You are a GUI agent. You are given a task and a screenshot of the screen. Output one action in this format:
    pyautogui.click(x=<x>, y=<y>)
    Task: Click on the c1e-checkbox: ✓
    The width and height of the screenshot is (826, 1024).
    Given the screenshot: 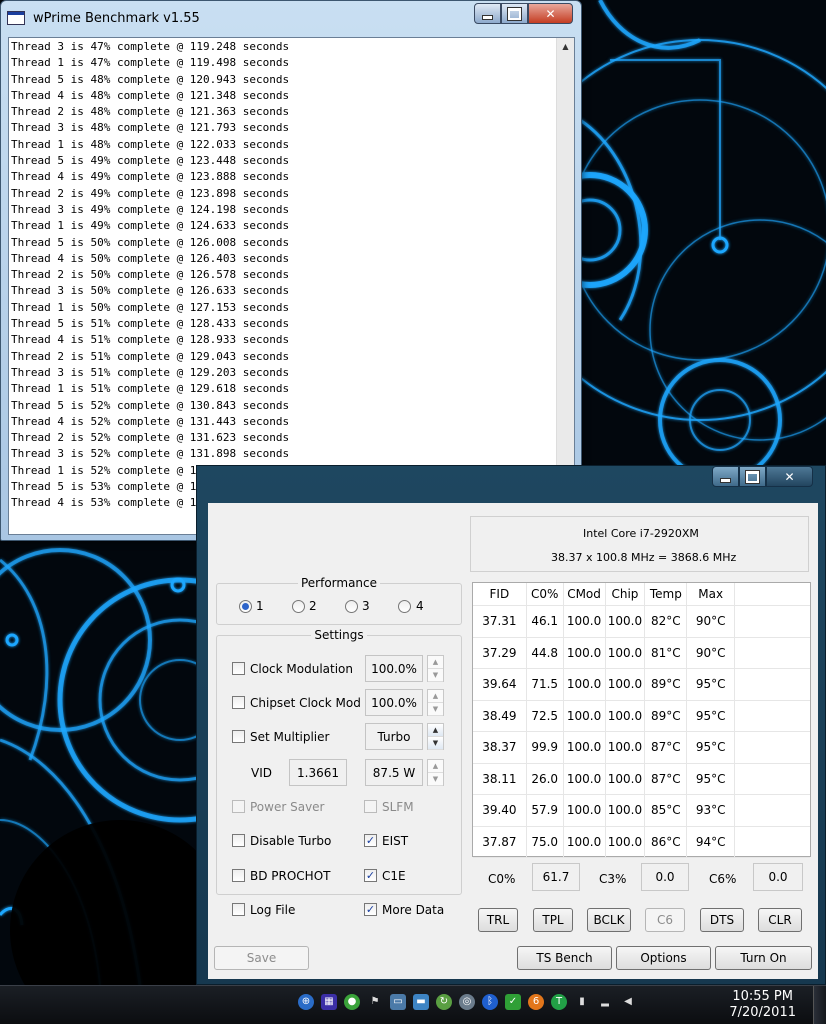 What is the action you would take?
    pyautogui.click(x=370, y=875)
    